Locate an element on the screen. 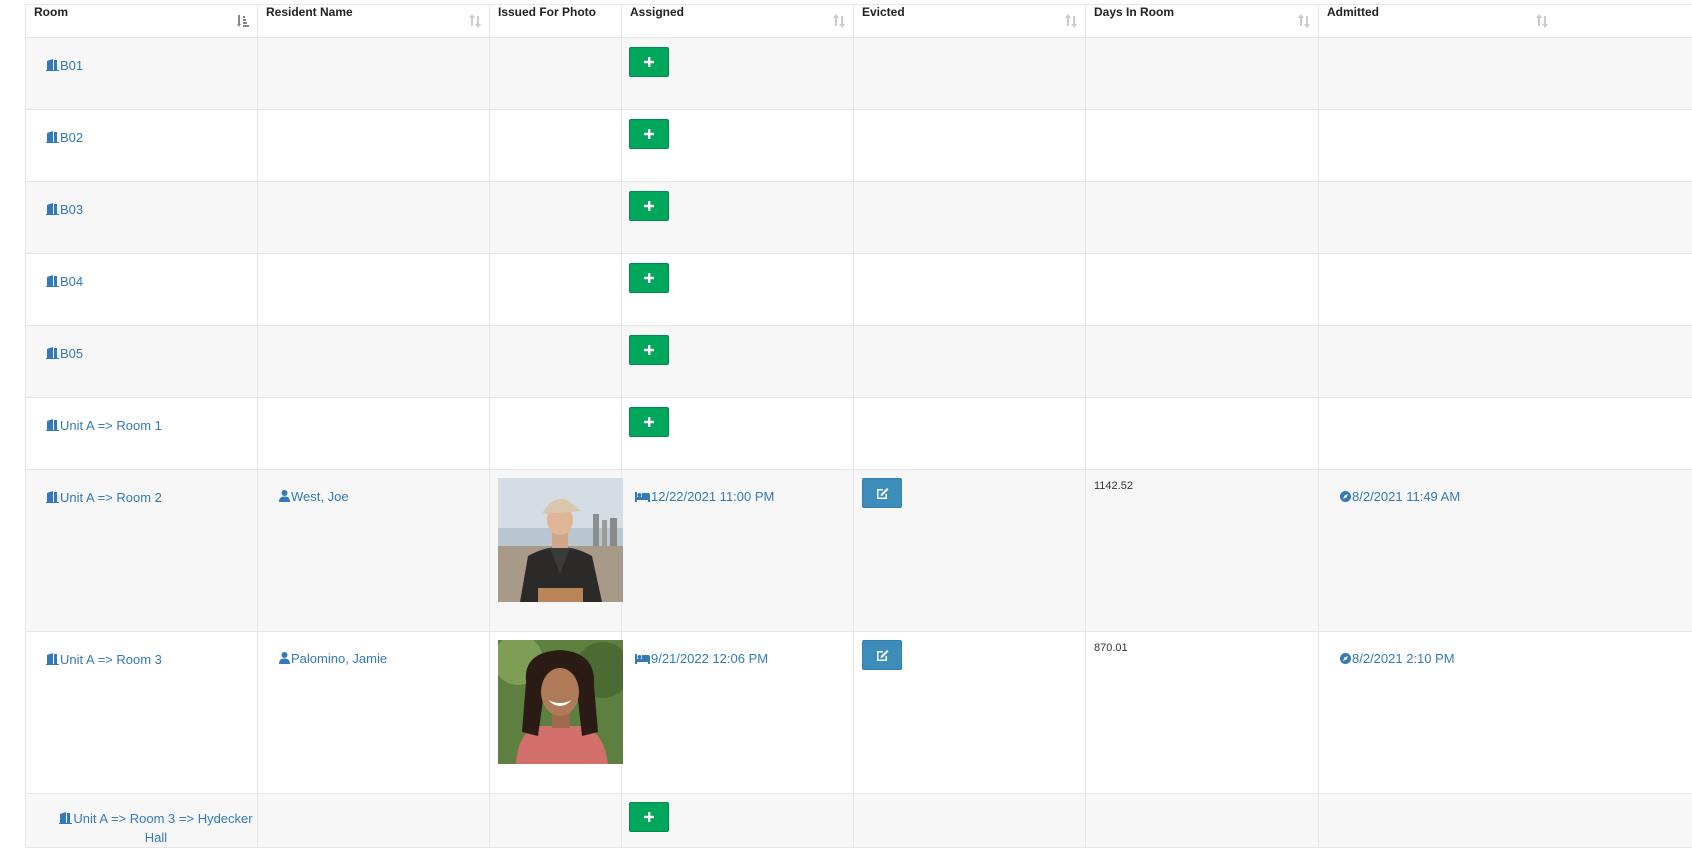 This screenshot has width=1692, height=848. assigned-date: 12/22/2021 11:00 PM is located at coordinates (712, 496).